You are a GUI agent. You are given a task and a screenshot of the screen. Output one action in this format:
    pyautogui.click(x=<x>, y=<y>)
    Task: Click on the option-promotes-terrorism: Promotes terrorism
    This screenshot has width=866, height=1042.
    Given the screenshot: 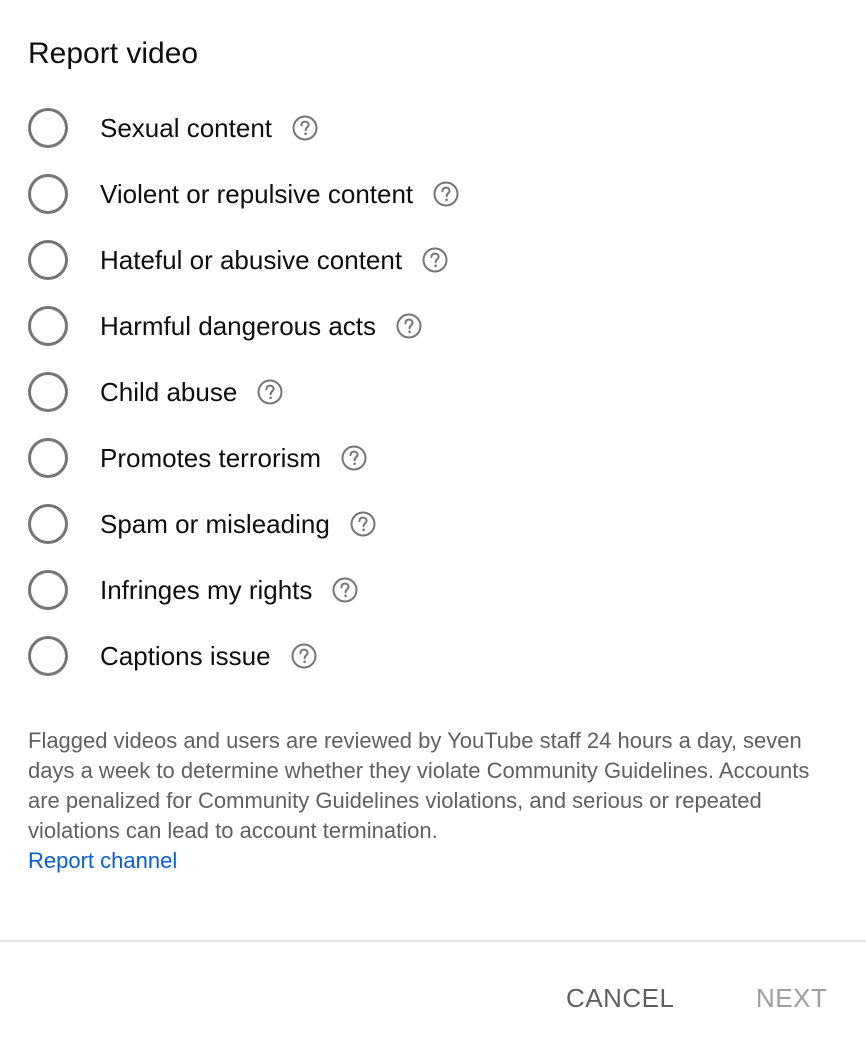 What is the action you would take?
    pyautogui.click(x=433, y=458)
    